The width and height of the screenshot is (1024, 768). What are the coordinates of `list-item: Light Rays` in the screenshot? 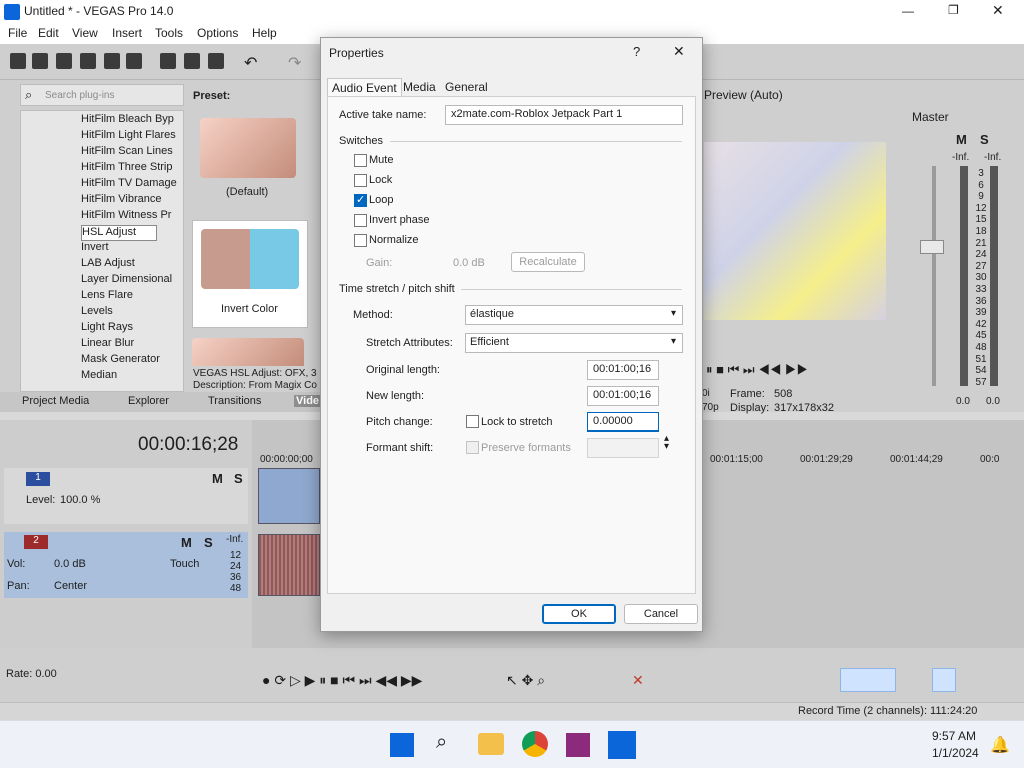 It's located at (132, 329).